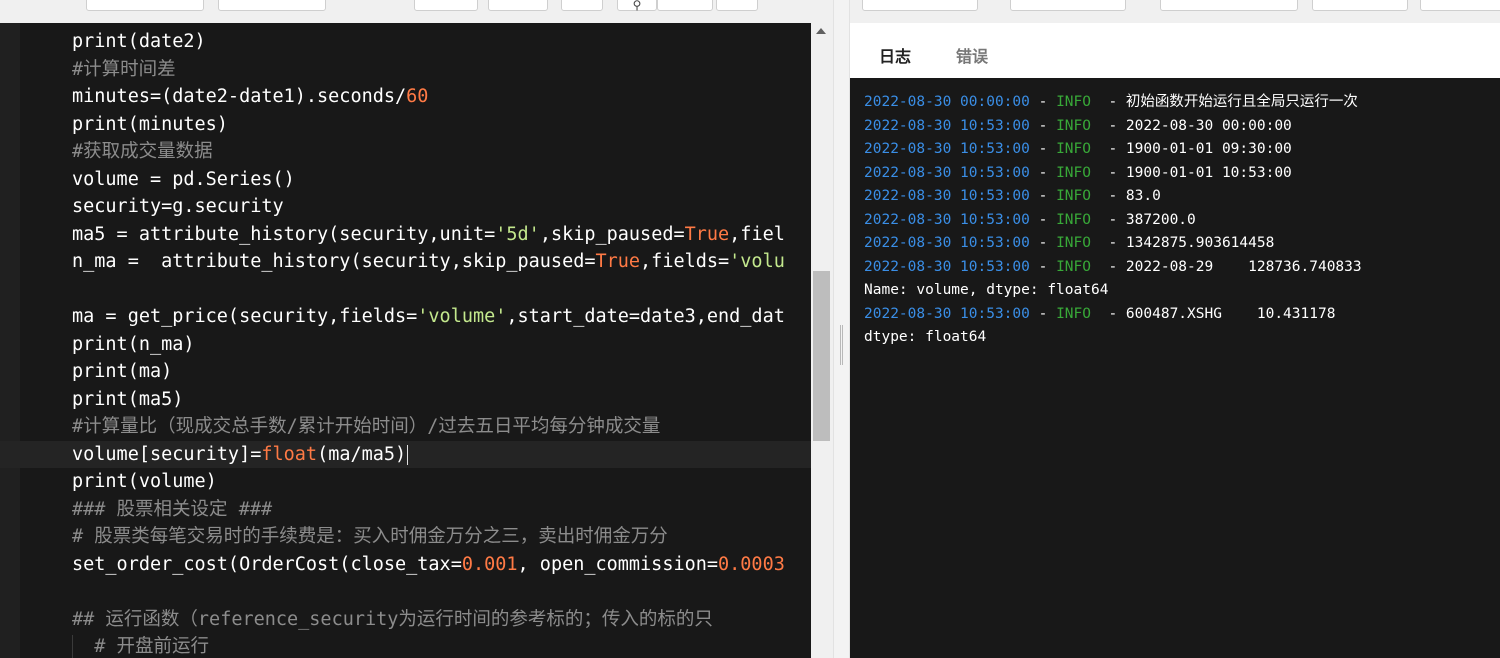  I want to click on code-line: ### 股票相关设定 ###, so click(405, 510).